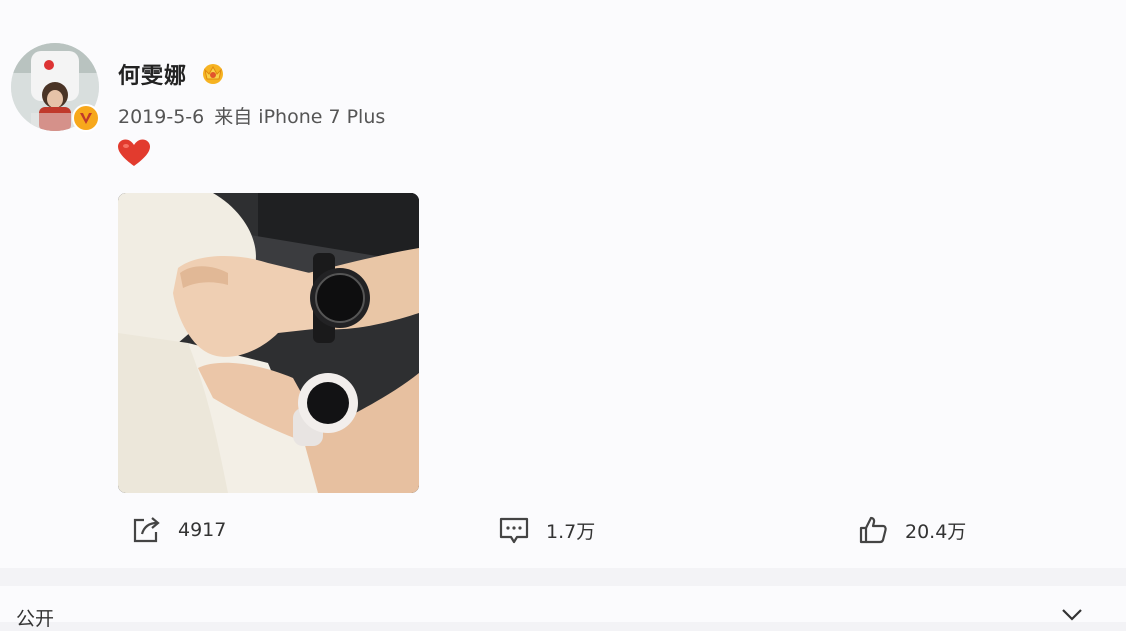 The image size is (1126, 631). I want to click on comment-button: 1.7万, so click(546, 530).